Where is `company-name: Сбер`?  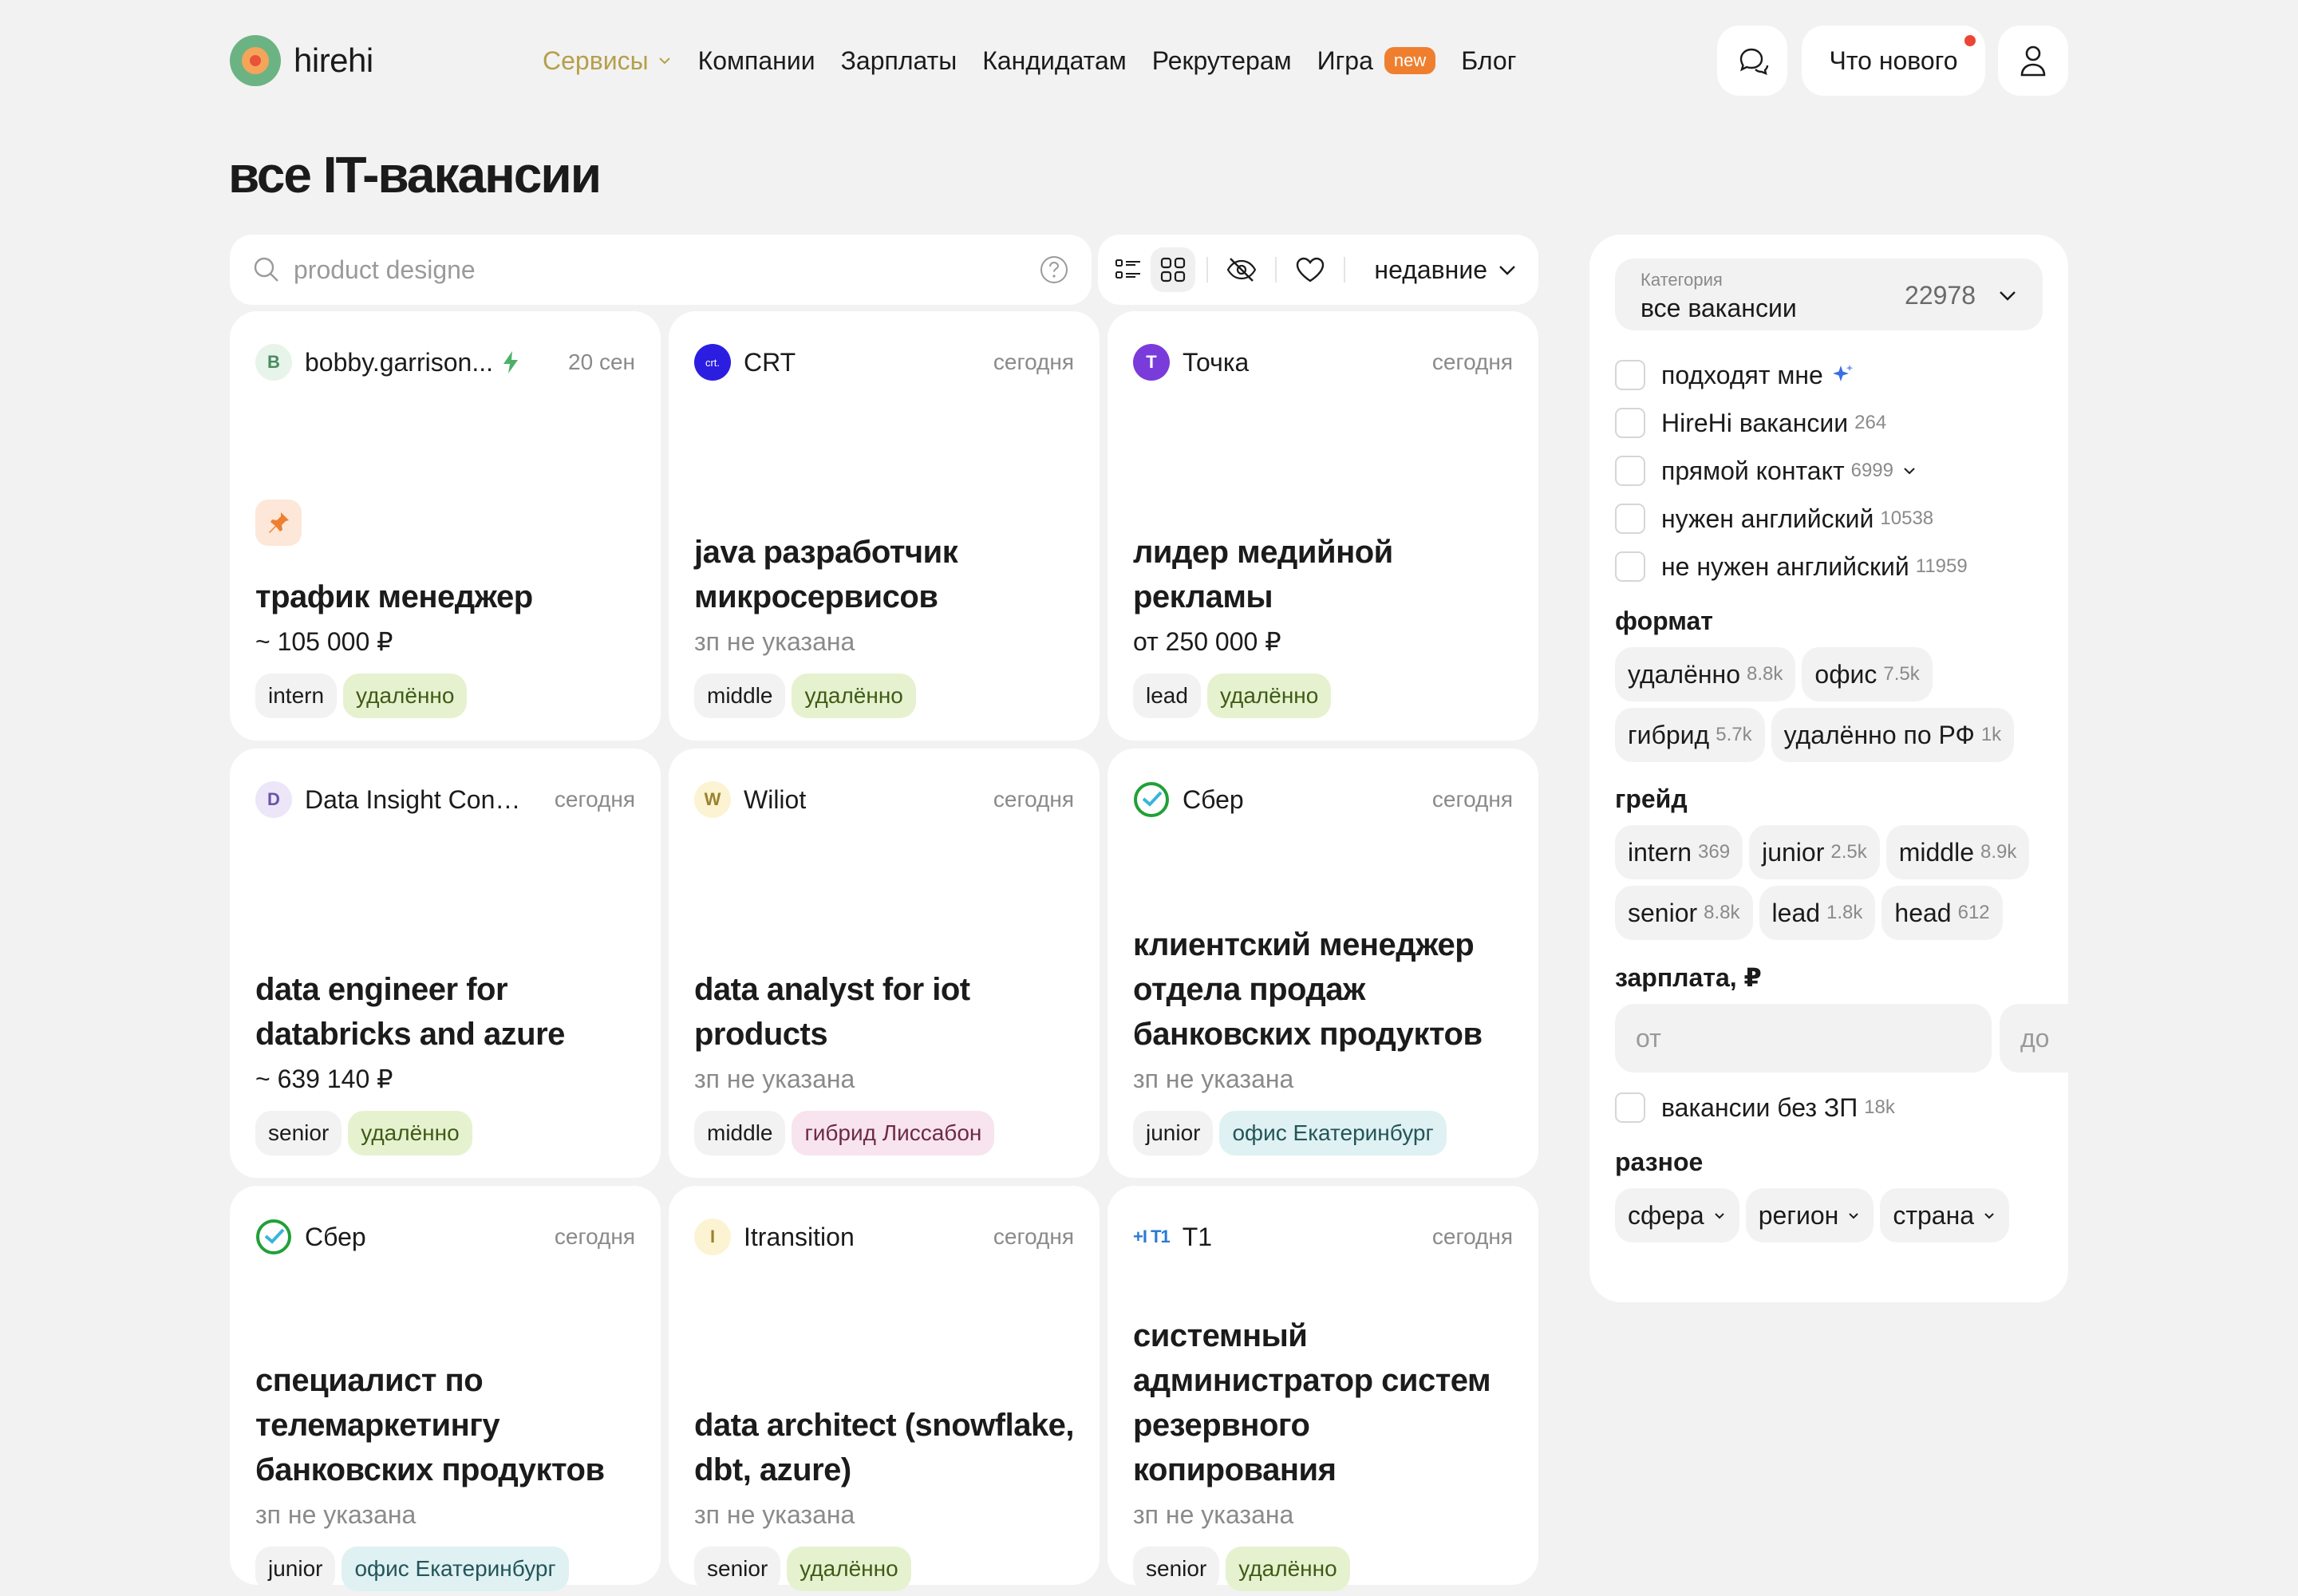
company-name: Сбер is located at coordinates (1213, 799).